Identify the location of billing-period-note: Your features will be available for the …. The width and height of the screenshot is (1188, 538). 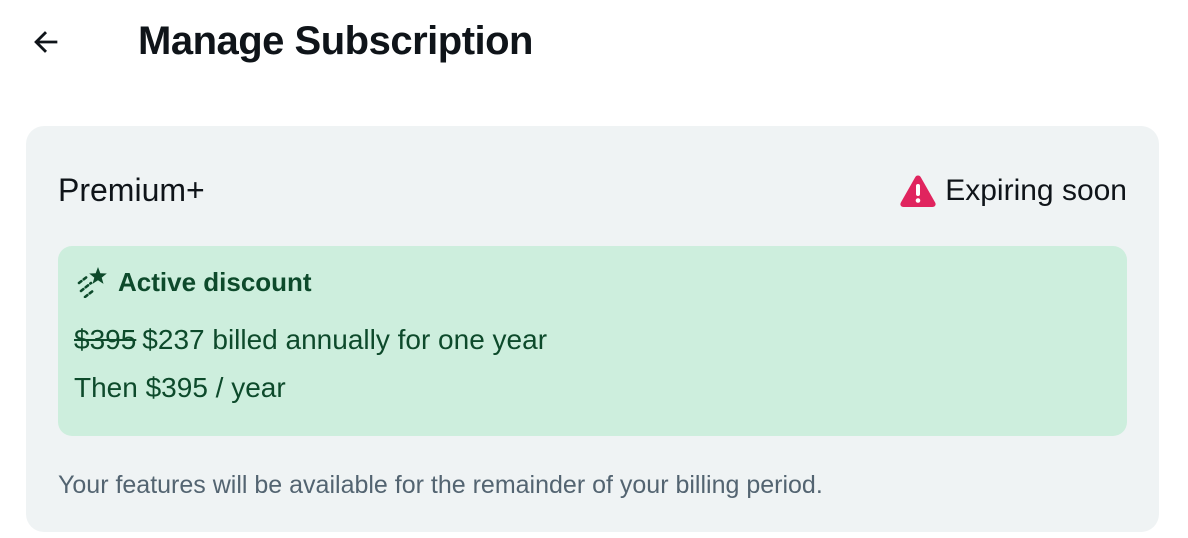
(440, 485).